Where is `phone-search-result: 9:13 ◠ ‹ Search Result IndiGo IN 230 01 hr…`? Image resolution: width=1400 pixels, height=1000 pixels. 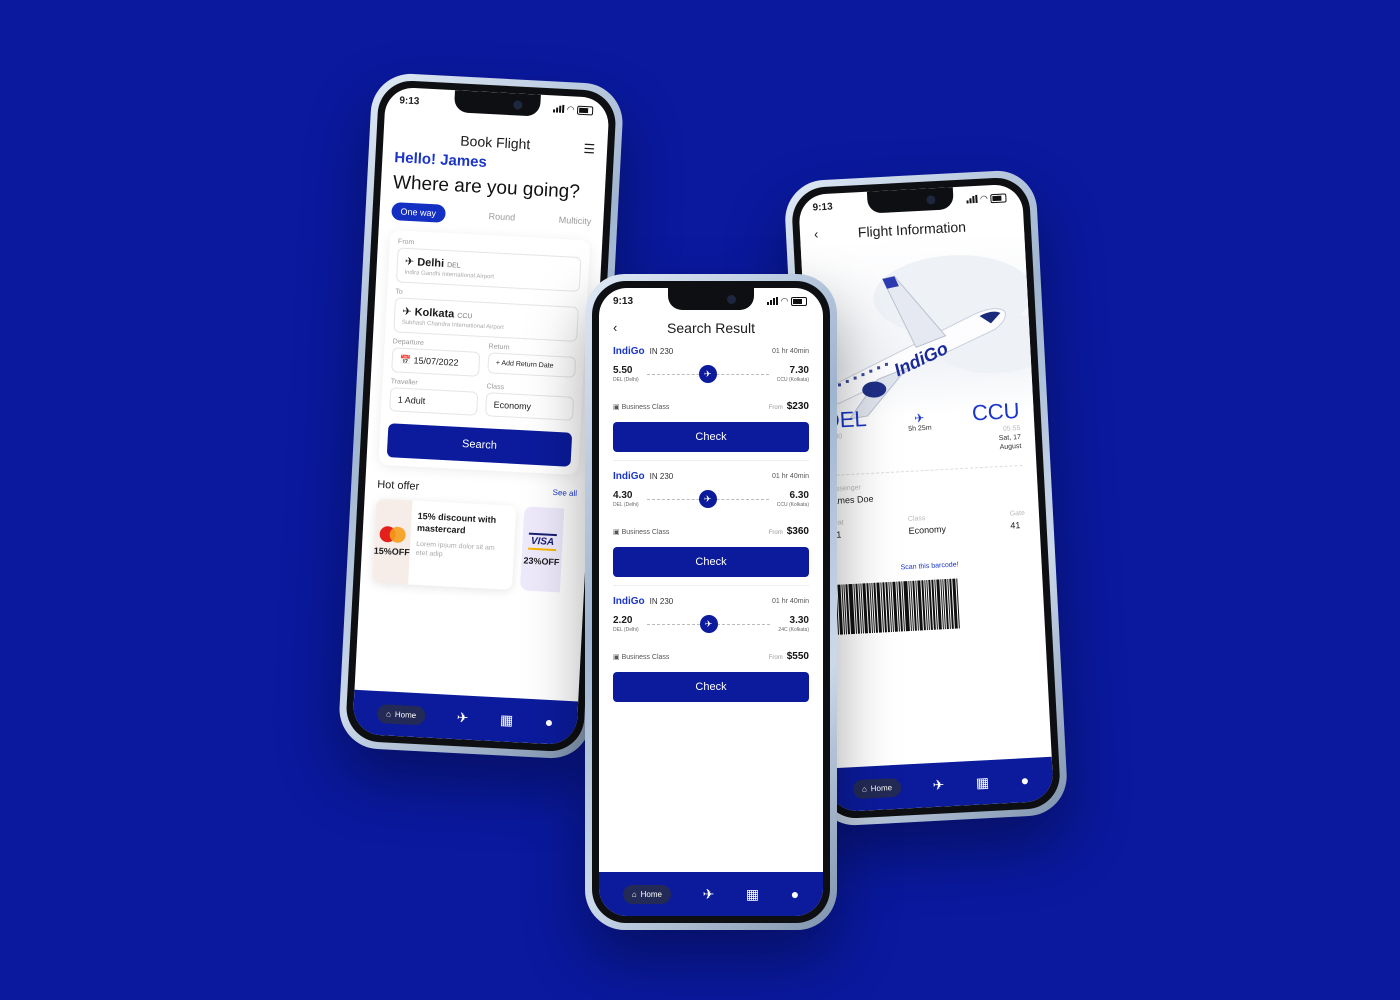 phone-search-result: 9:13 ◠ ‹ Search Result IndiGo IN 230 01 hr… is located at coordinates (711, 602).